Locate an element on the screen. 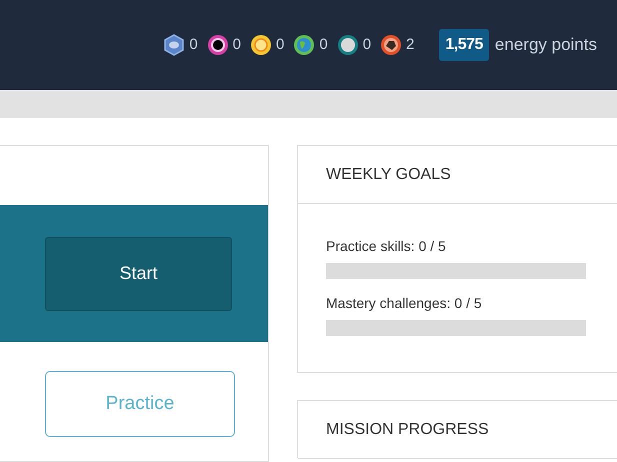  start-button: Start is located at coordinates (138, 273).